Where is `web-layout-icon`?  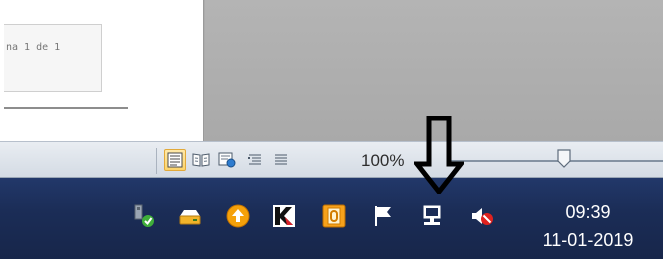 web-layout-icon is located at coordinates (227, 160).